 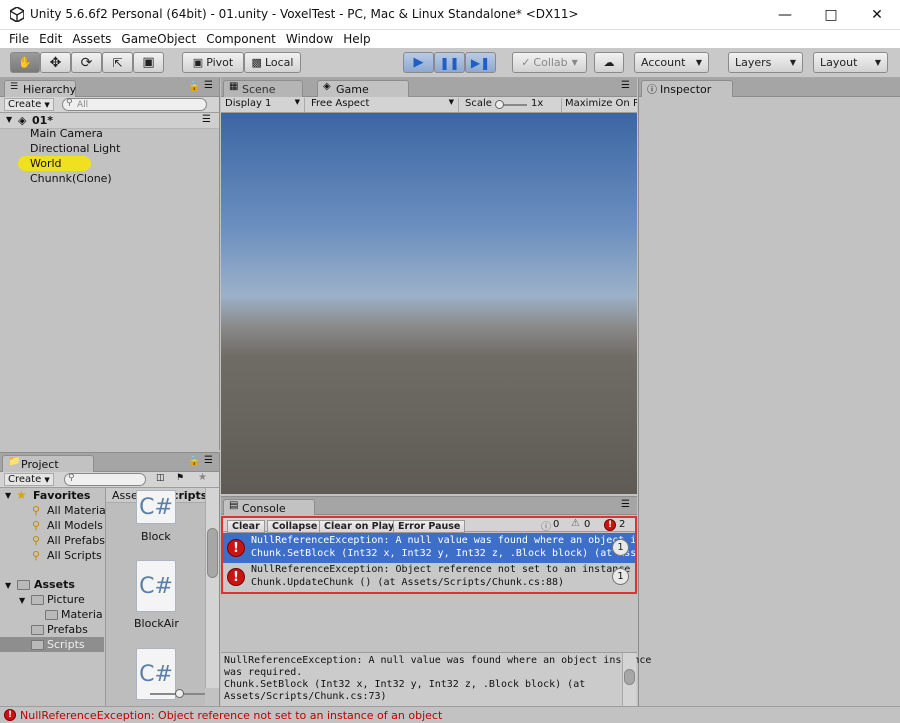 I want to click on scene-tab-icon: ▦, so click(x=234, y=86).